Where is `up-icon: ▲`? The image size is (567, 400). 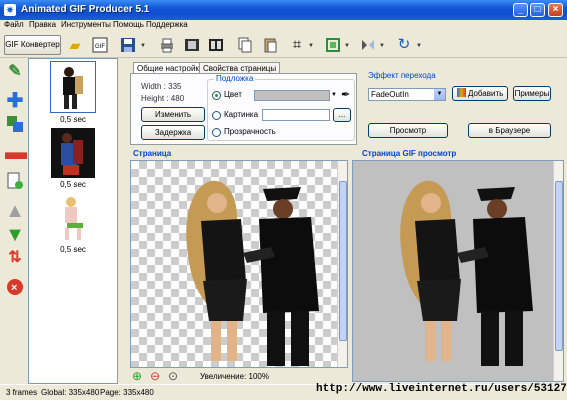 up-icon: ▲ is located at coordinates (15, 211).